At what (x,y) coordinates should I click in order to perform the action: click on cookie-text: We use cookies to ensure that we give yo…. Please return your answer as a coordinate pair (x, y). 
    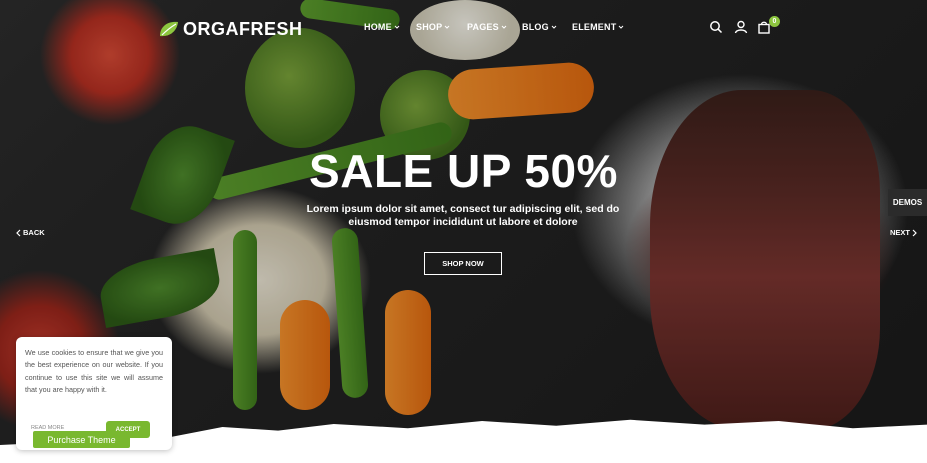
    Looking at the image, I should click on (94, 371).